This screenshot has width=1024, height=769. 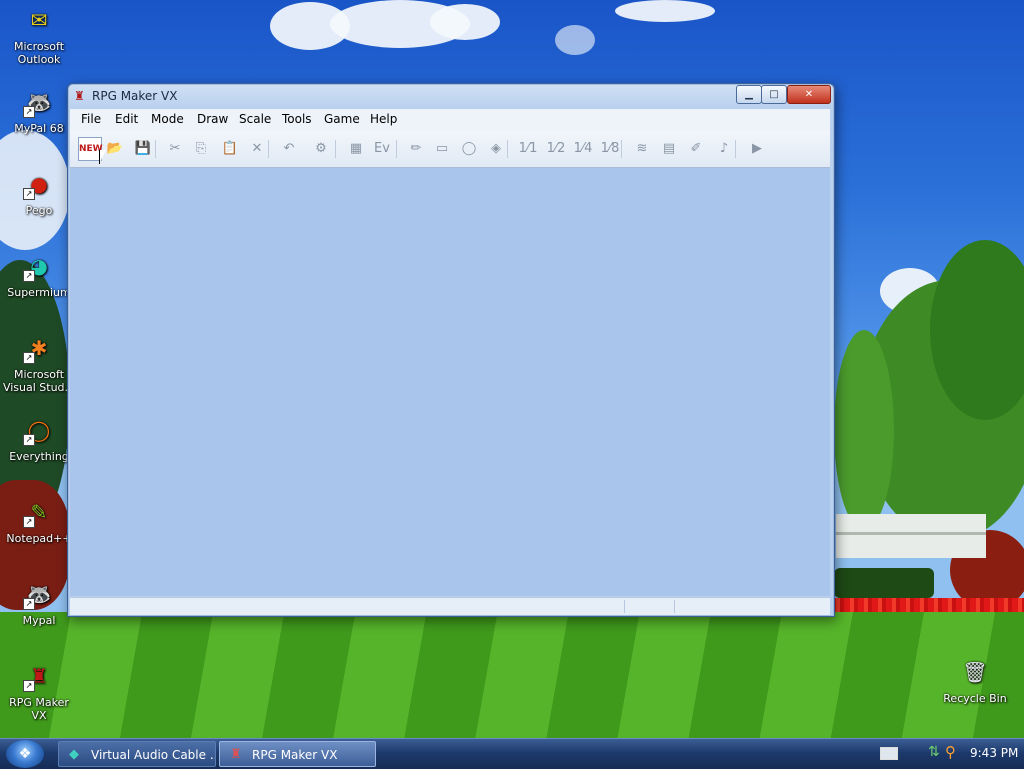 I want to click on recycle-bin-icon: 🗑, so click(x=975, y=671).